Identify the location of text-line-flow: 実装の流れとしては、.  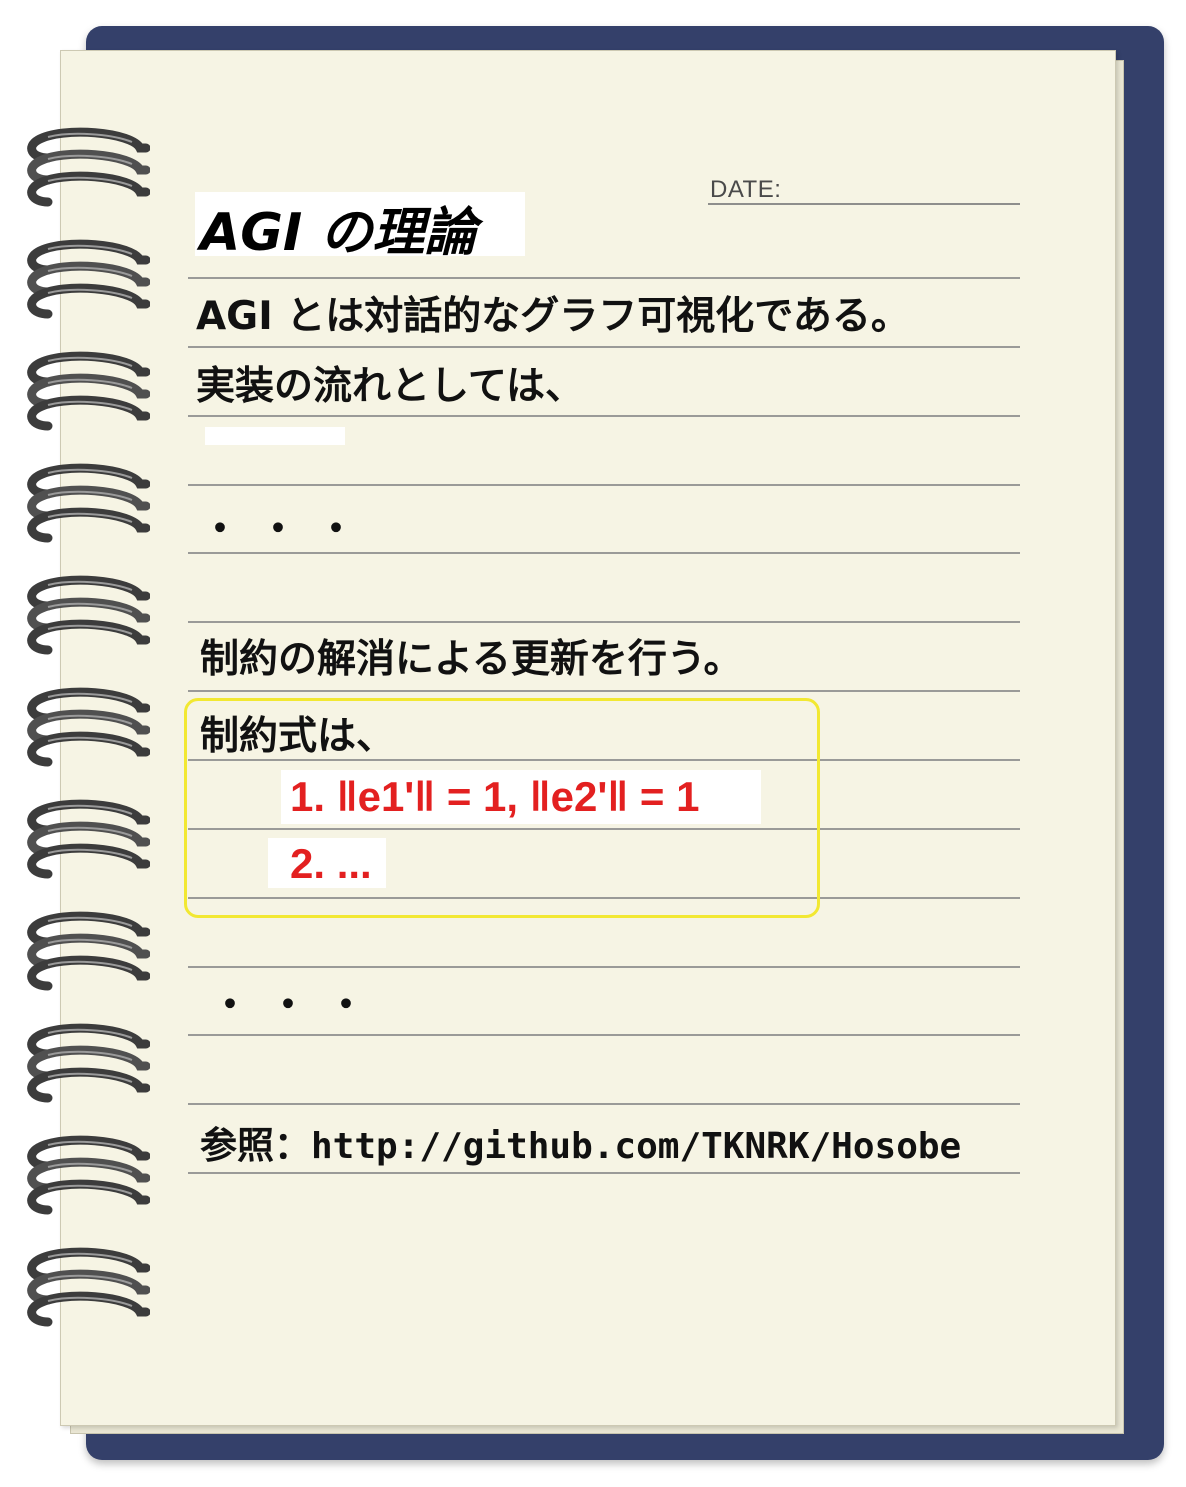
(390, 386).